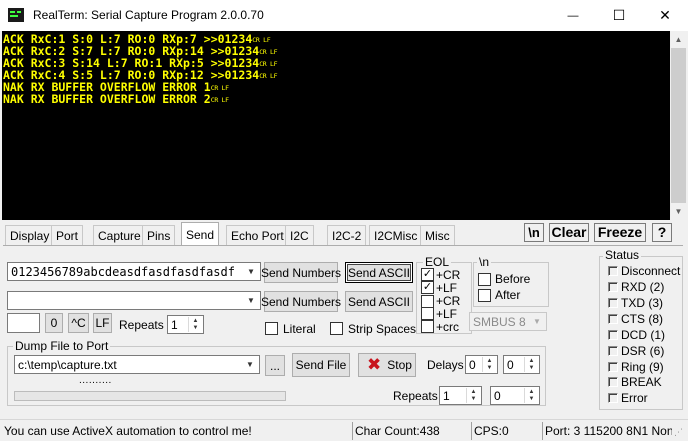 This screenshot has width=688, height=441. Describe the element at coordinates (301, 272) in the screenshot. I see `send-numbers-button-1: Send Numbers` at that location.